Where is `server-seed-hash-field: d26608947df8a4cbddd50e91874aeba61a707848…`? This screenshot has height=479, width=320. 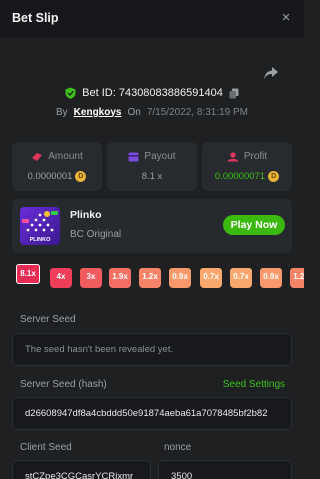
server-seed-hash-field: d26608947df8a4cbddd50e91874aeba61a707848… is located at coordinates (152, 413).